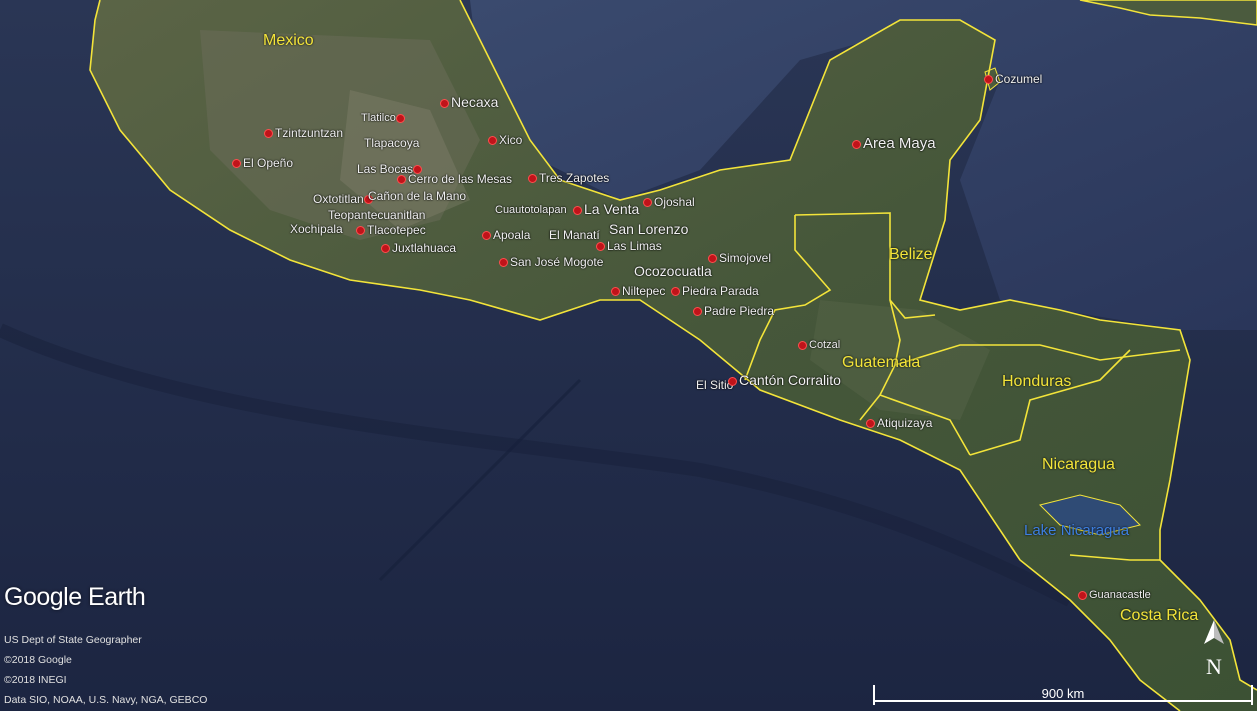  Describe the element at coordinates (911, 254) in the screenshot. I see `country-label-belize: Belize` at that location.